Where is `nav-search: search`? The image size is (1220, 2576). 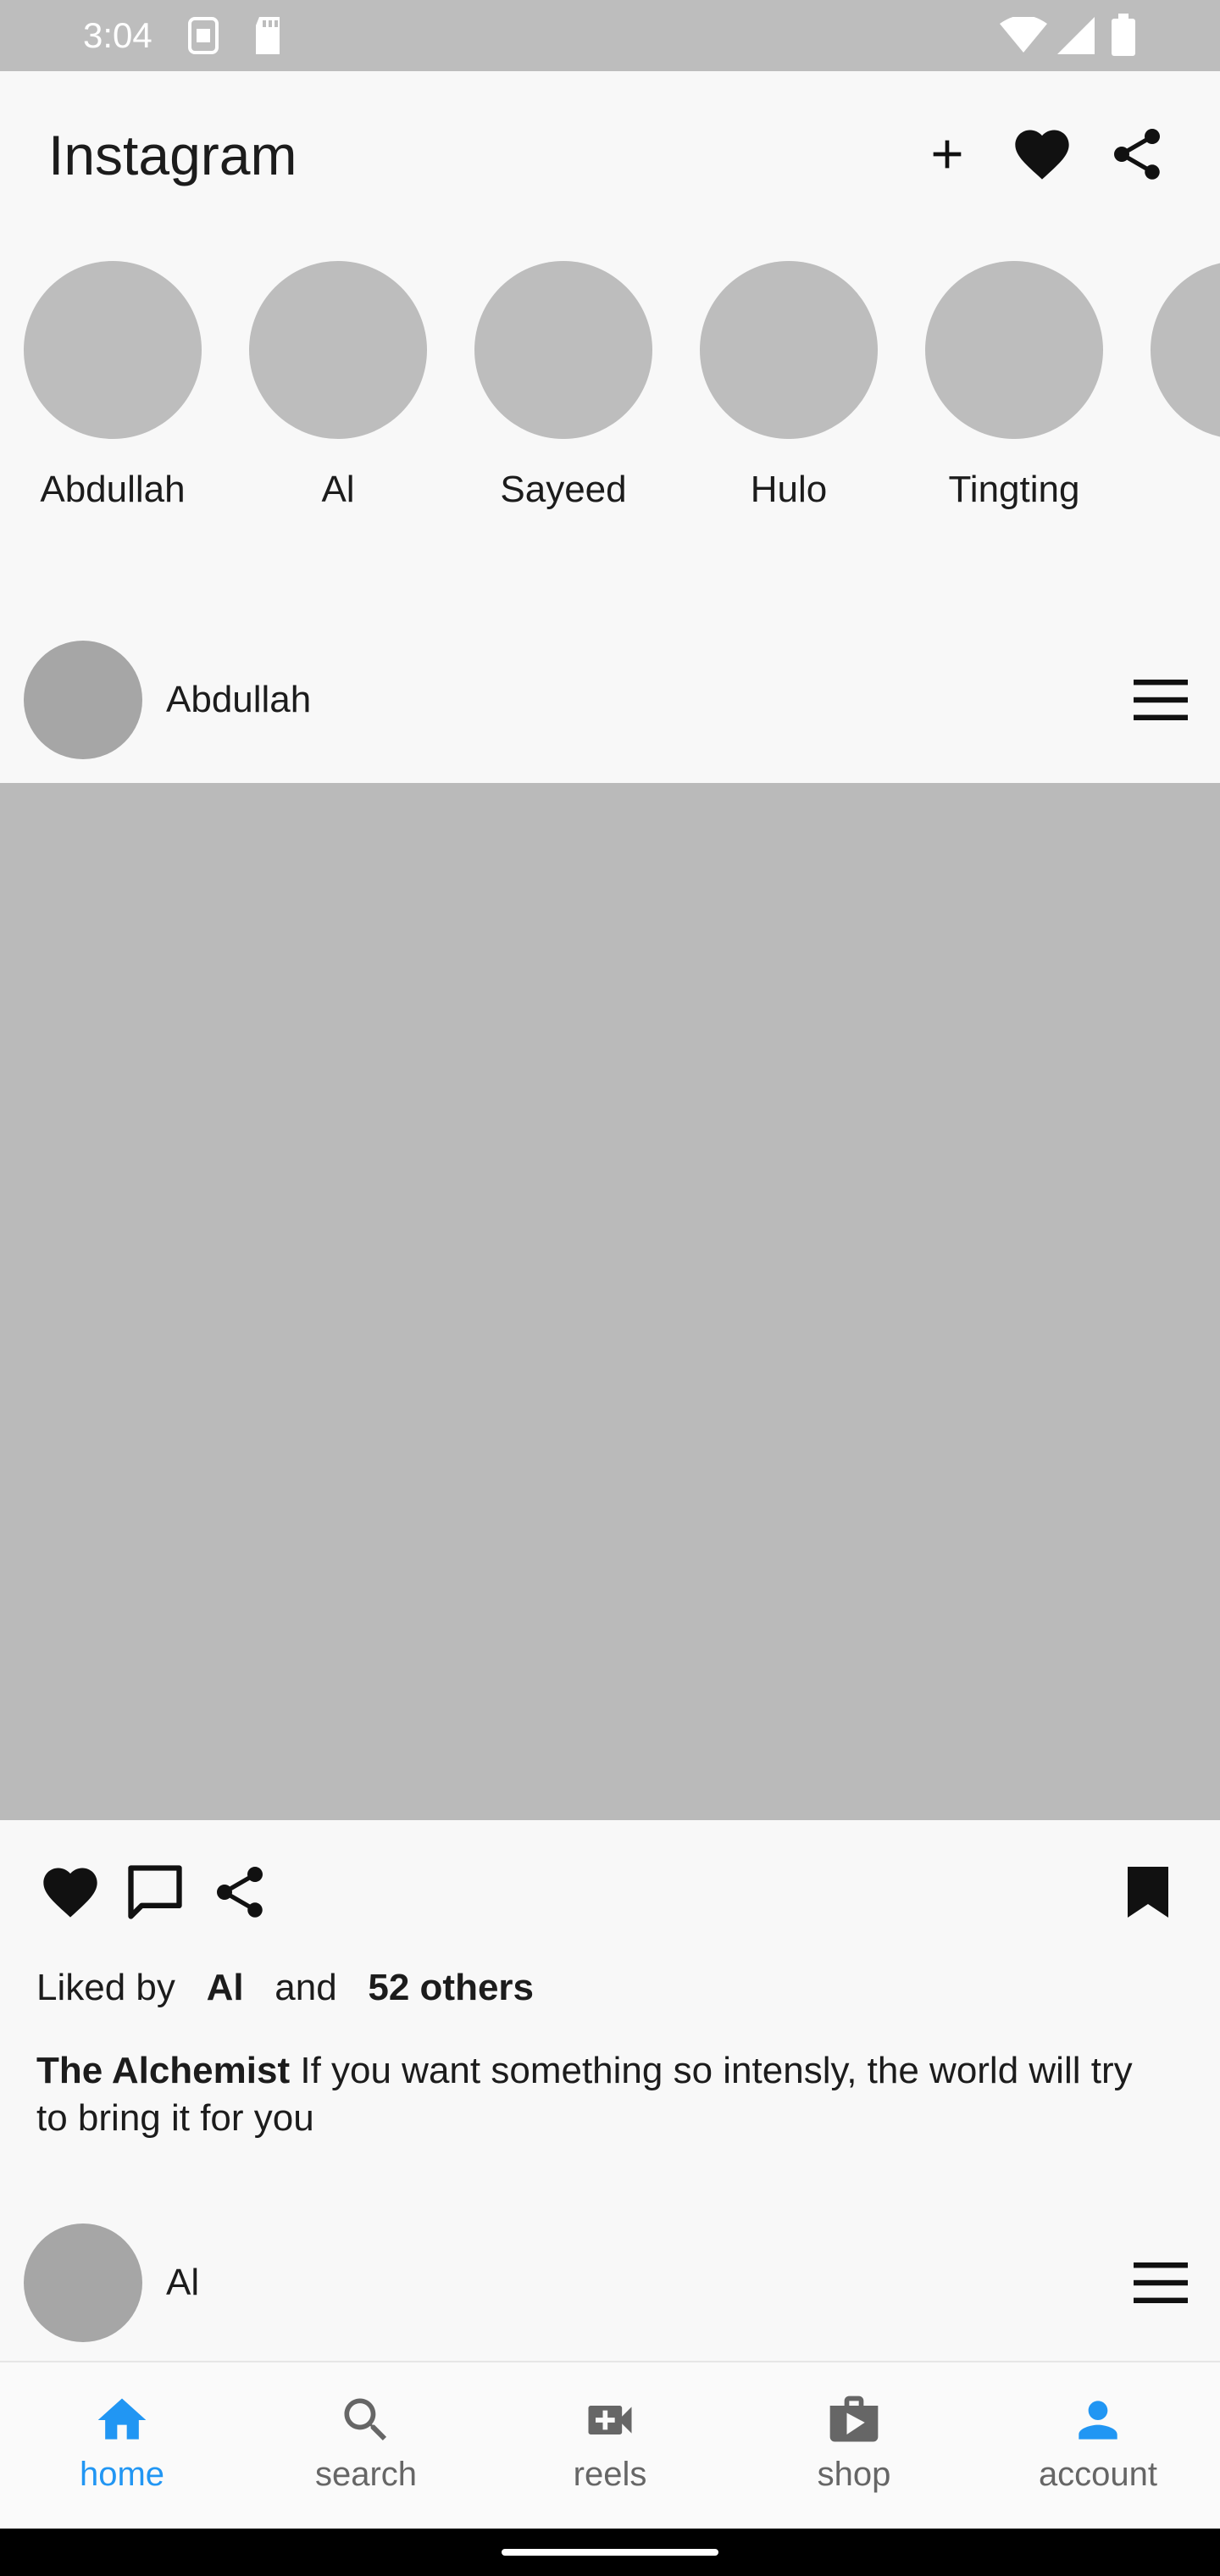
nav-search: search is located at coordinates (366, 2445).